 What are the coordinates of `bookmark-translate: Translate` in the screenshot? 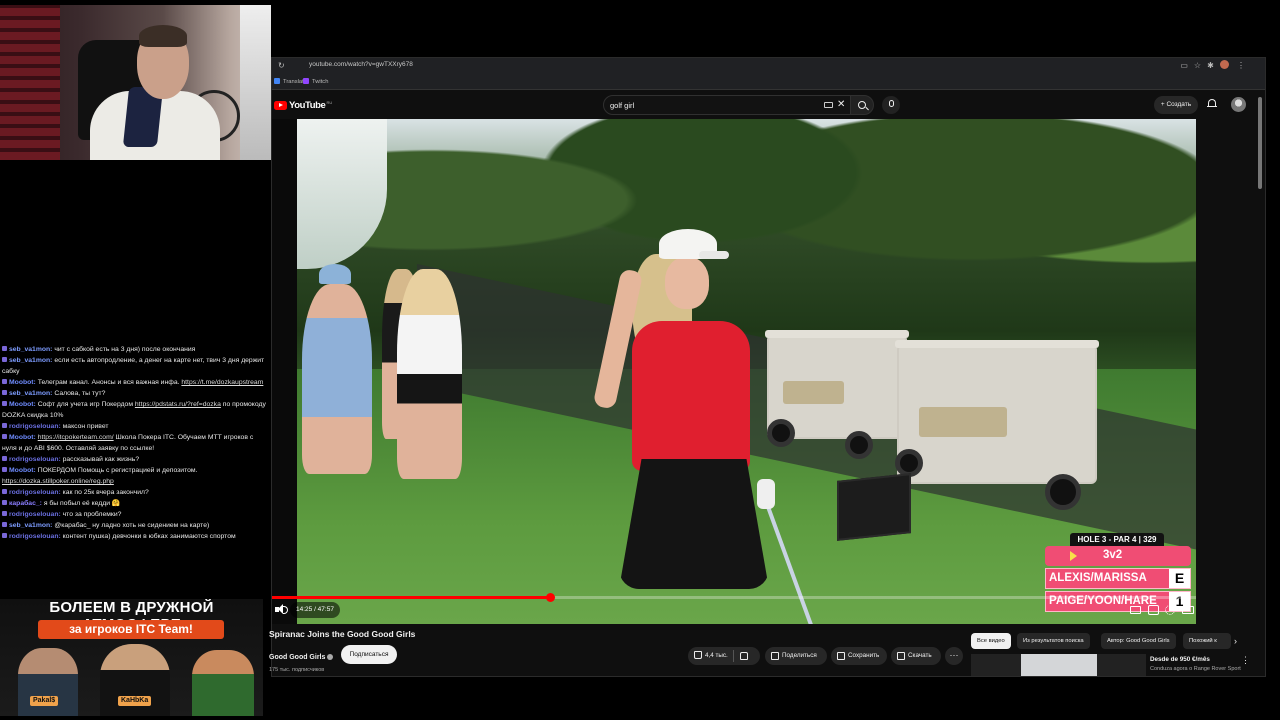 It's located at (290, 81).